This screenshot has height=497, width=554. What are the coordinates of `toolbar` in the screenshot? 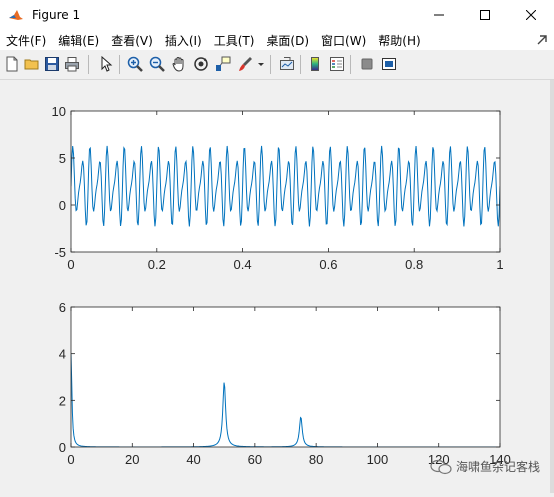 It's located at (277, 65).